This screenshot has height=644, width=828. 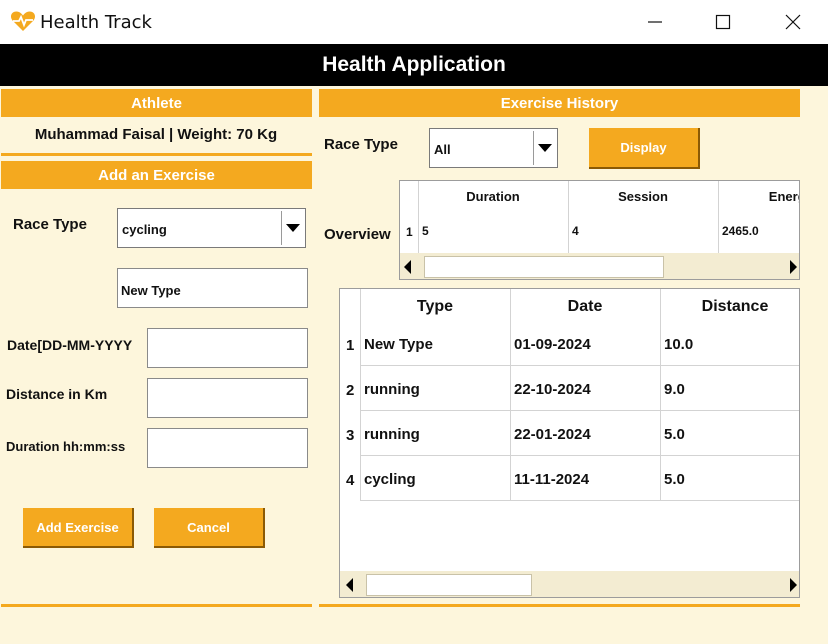 I want to click on table-cell-date: 22-10-2024, so click(x=552, y=389).